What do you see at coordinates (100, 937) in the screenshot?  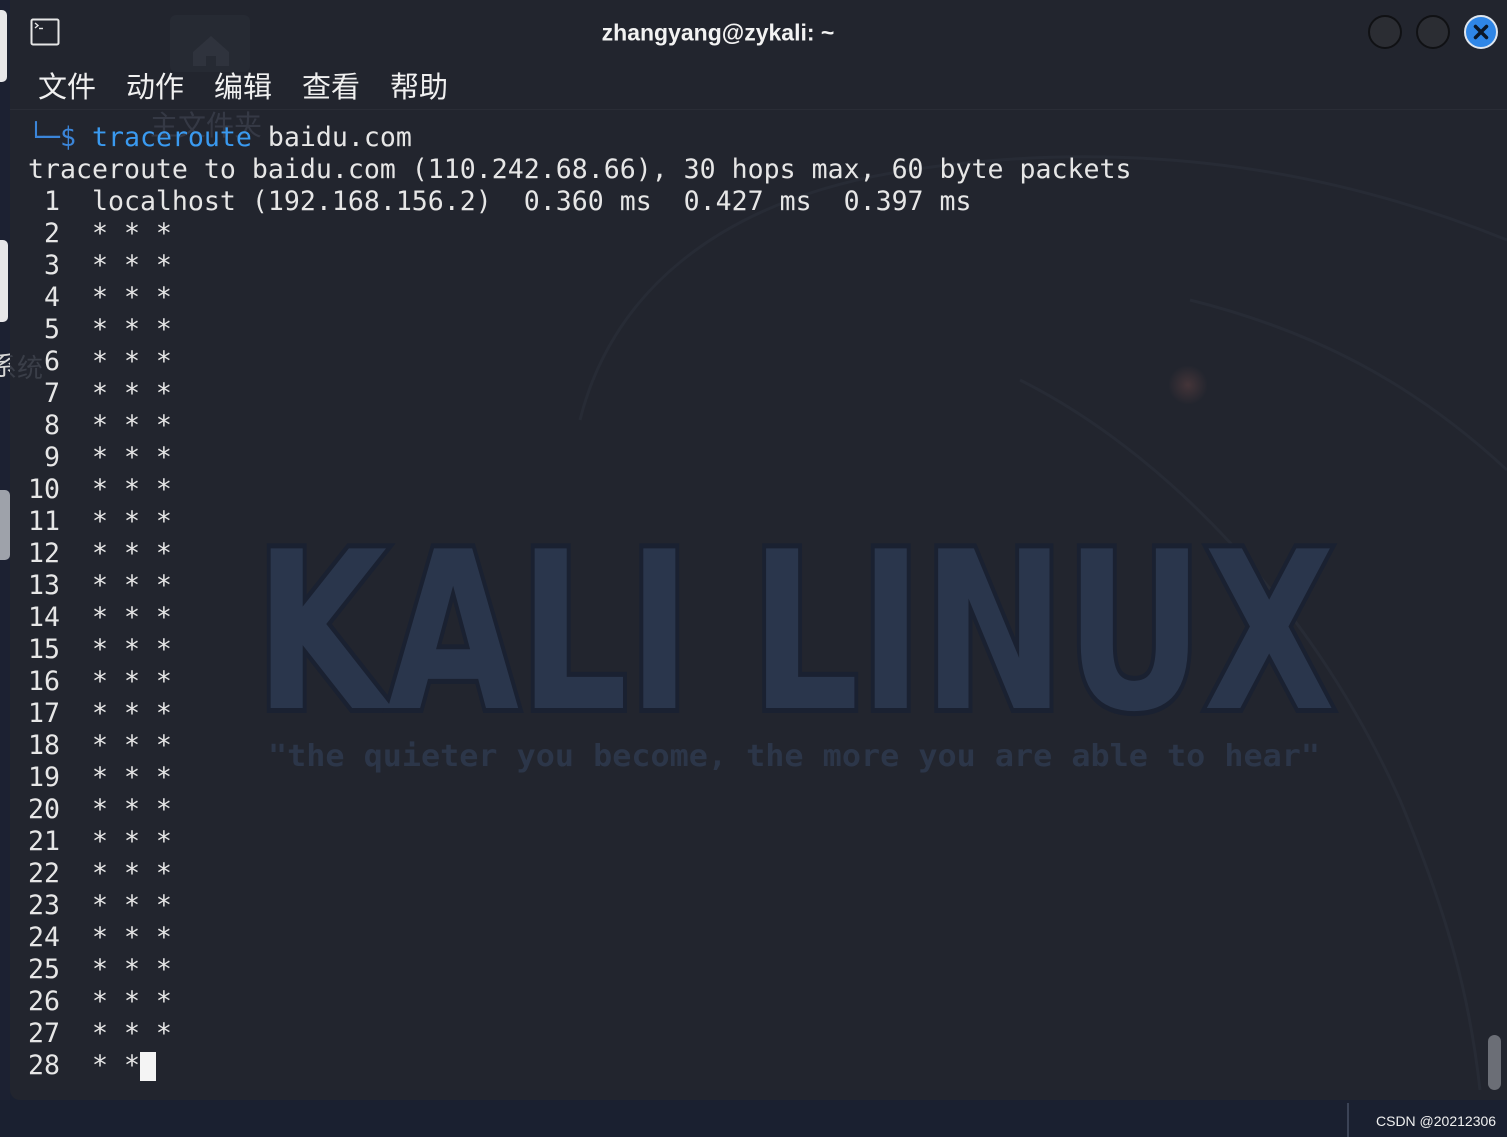 I see `output-line: 24 * * *` at bounding box center [100, 937].